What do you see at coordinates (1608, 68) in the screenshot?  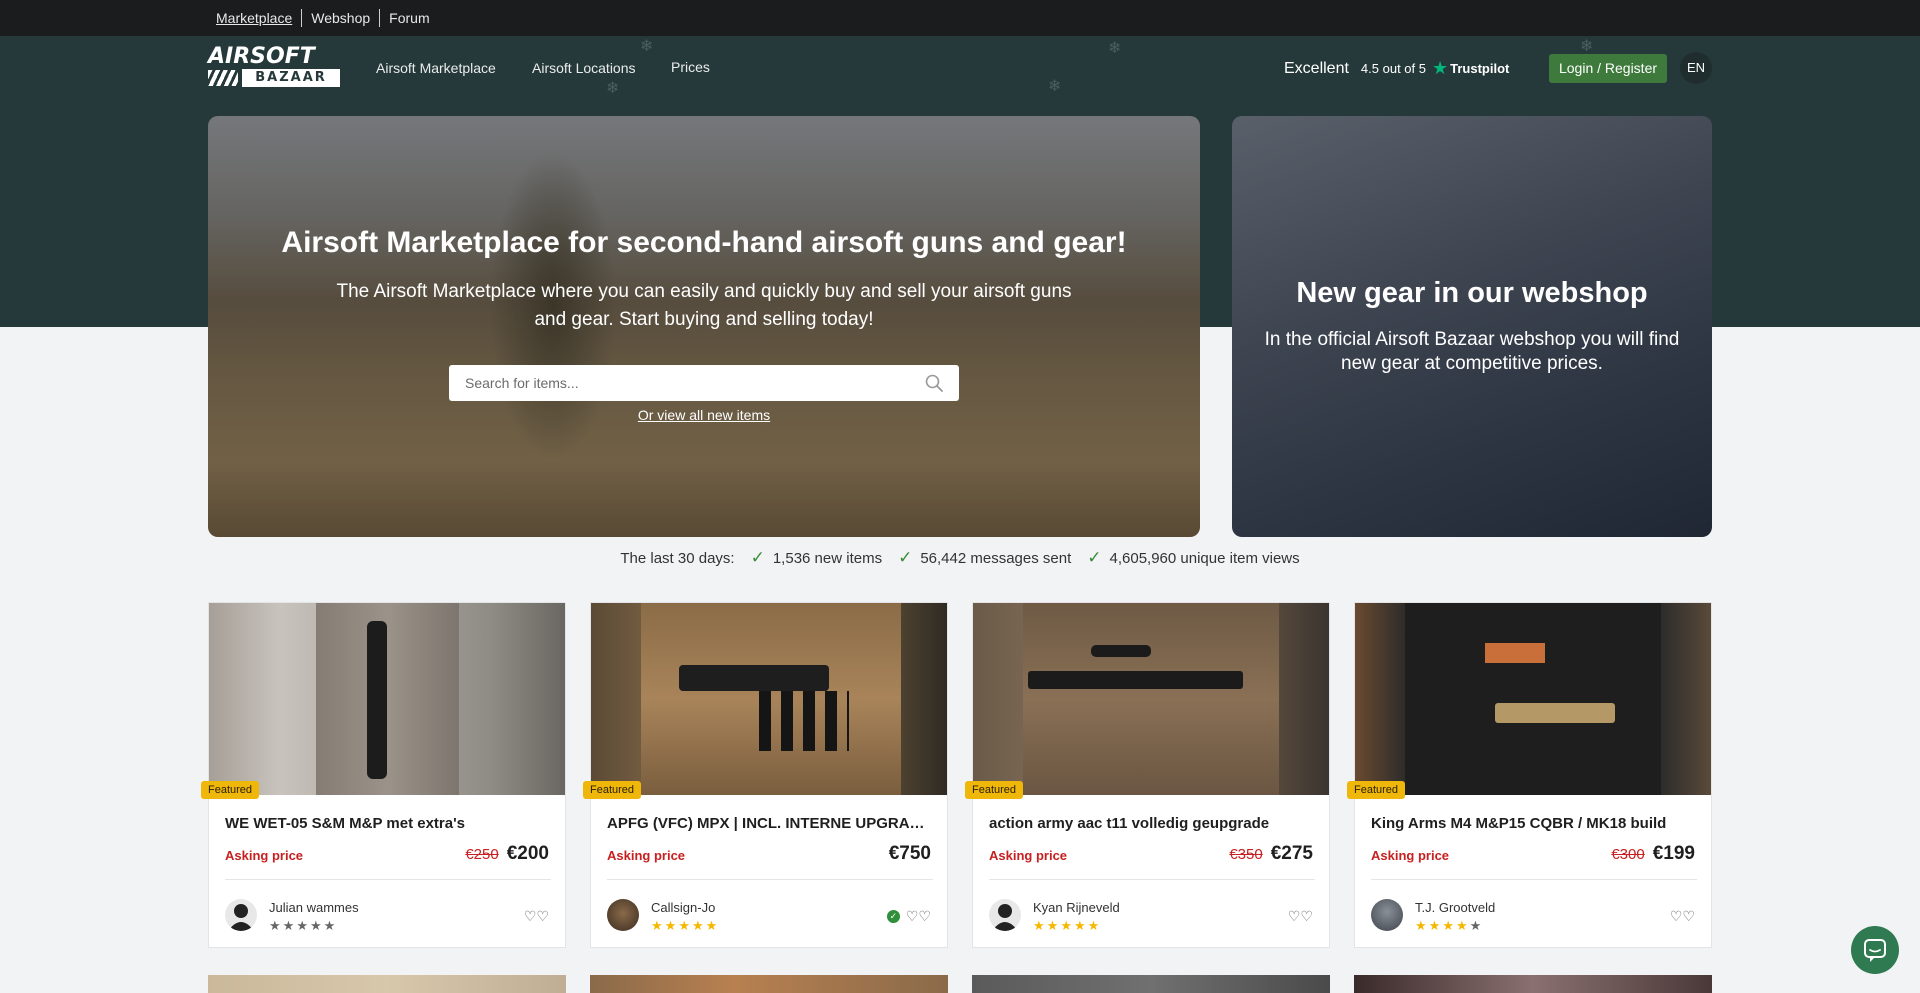 I see `login-register-button: Login / Register` at bounding box center [1608, 68].